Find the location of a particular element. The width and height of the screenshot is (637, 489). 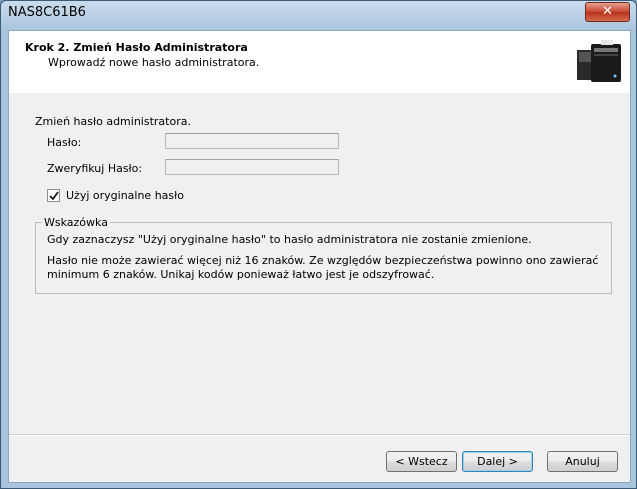

header-separator is located at coordinates (319, 92).